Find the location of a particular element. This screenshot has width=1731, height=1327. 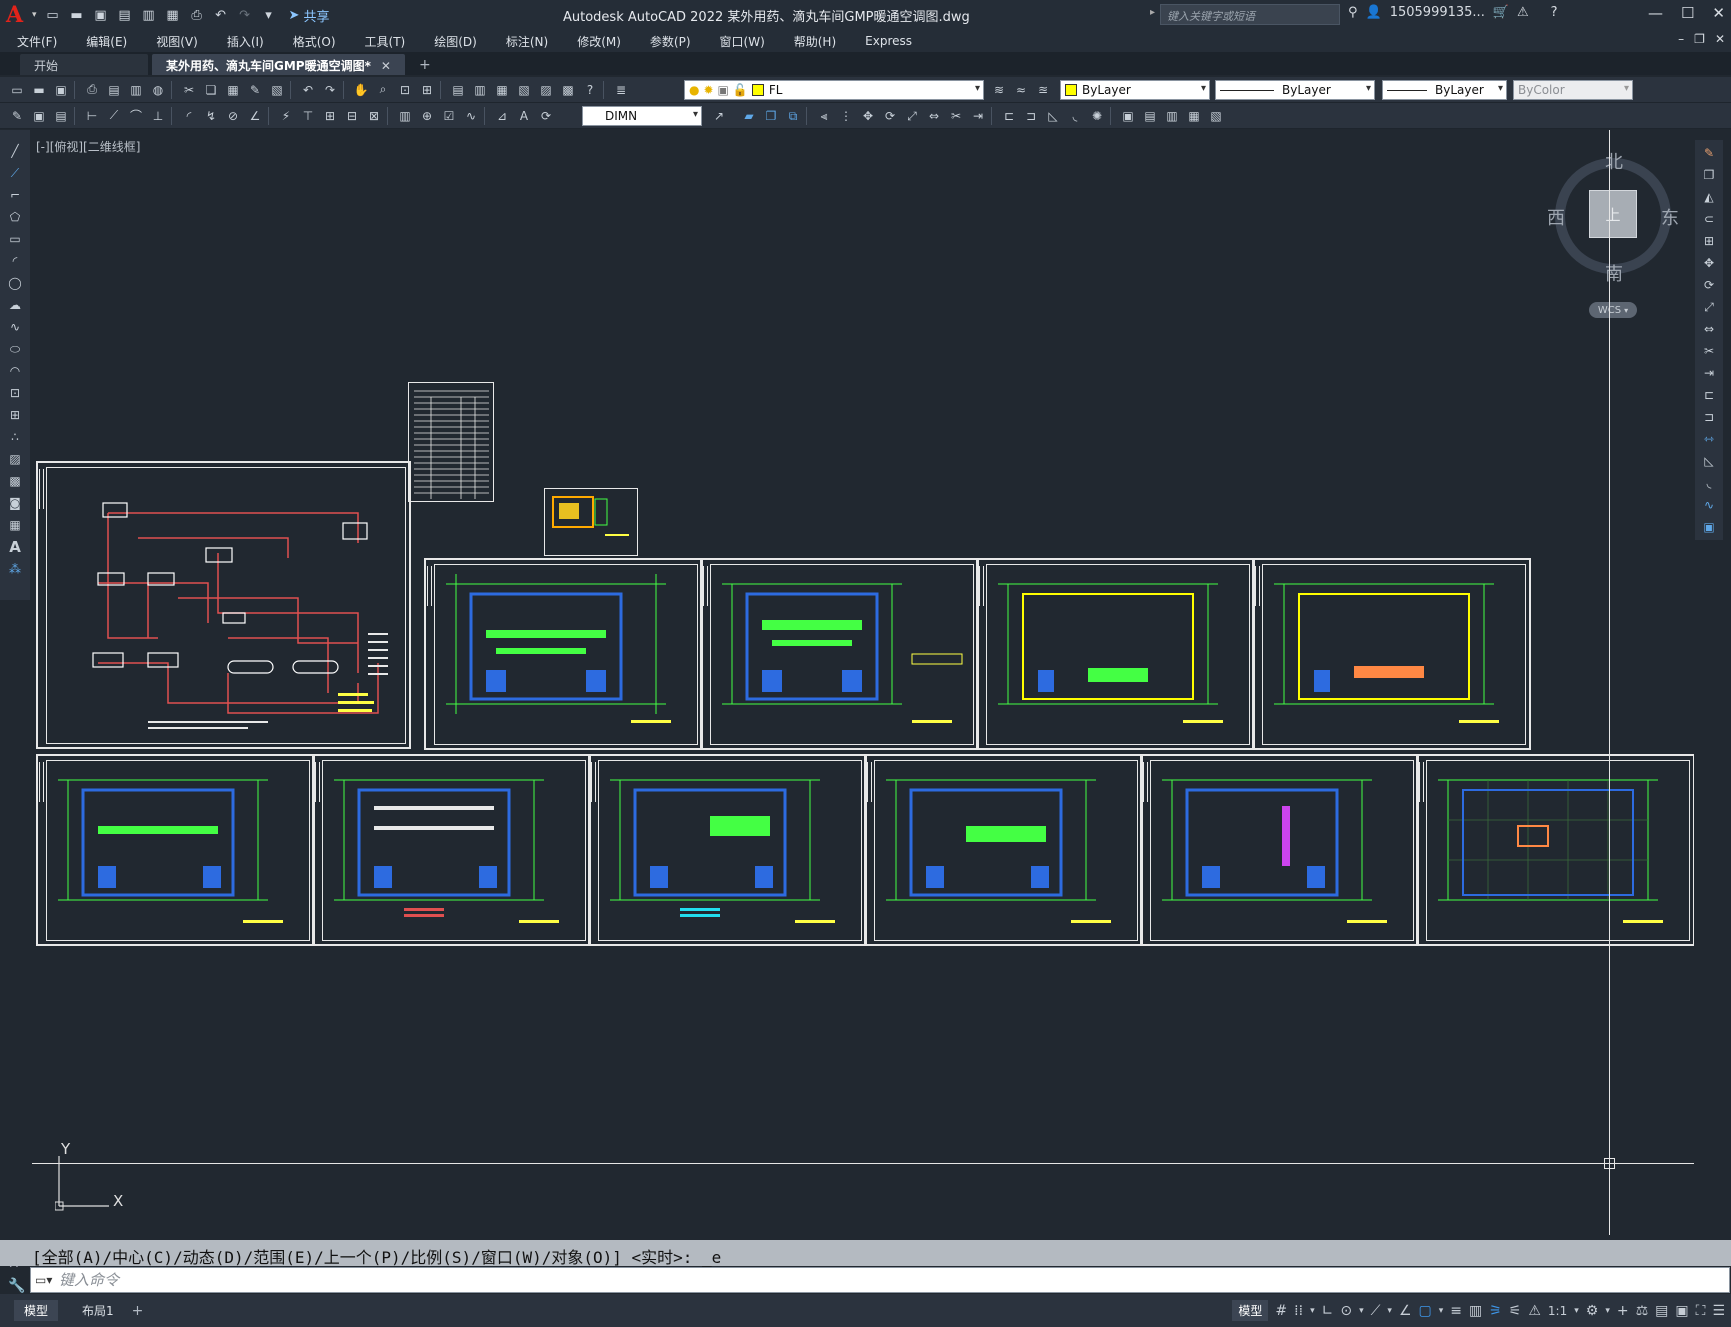

break-at-point-icon: ⊏ is located at coordinates (1709, 395).